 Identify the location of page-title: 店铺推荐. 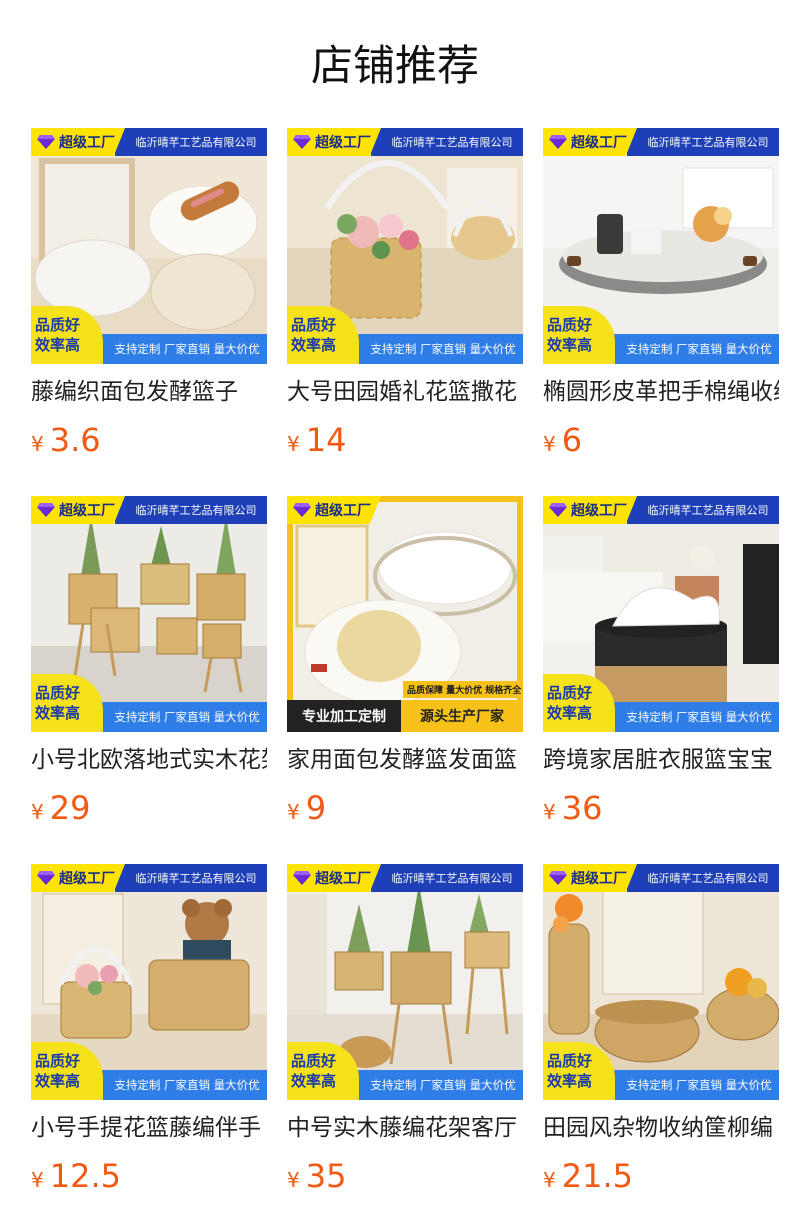
(394, 65).